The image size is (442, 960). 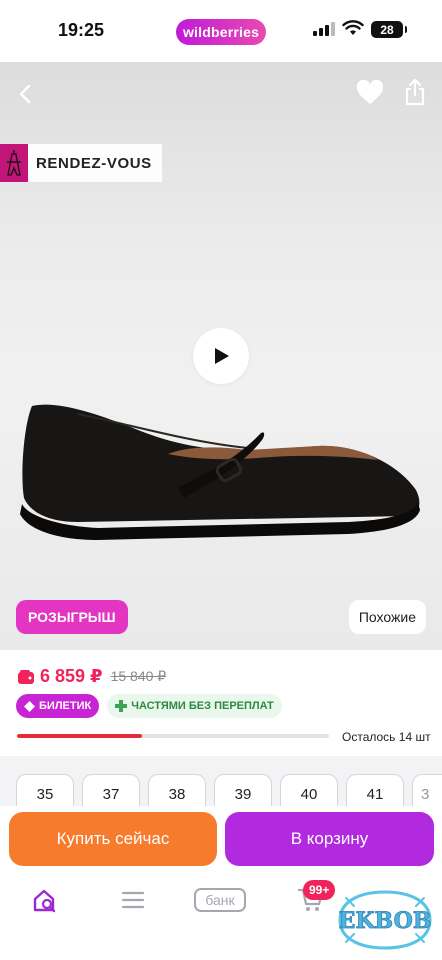 I want to click on buy-now-button: Купить сейчас, so click(x=113, y=839).